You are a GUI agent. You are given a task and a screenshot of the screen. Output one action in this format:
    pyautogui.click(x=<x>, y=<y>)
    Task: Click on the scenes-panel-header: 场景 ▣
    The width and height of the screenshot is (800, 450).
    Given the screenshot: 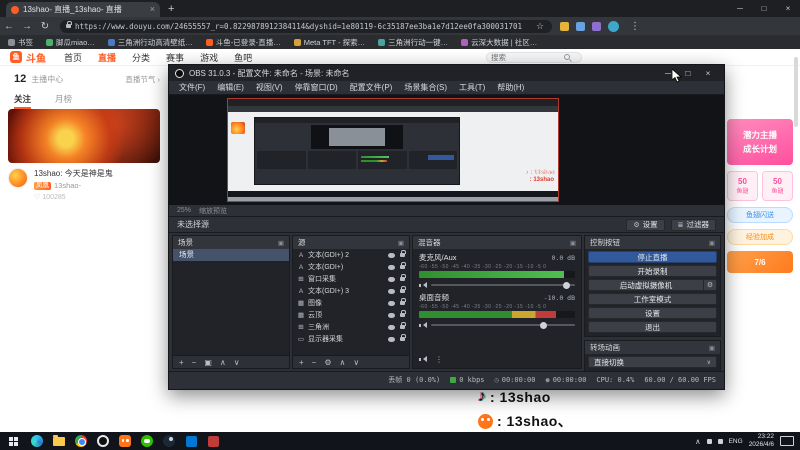 What is the action you would take?
    pyautogui.click(x=231, y=242)
    